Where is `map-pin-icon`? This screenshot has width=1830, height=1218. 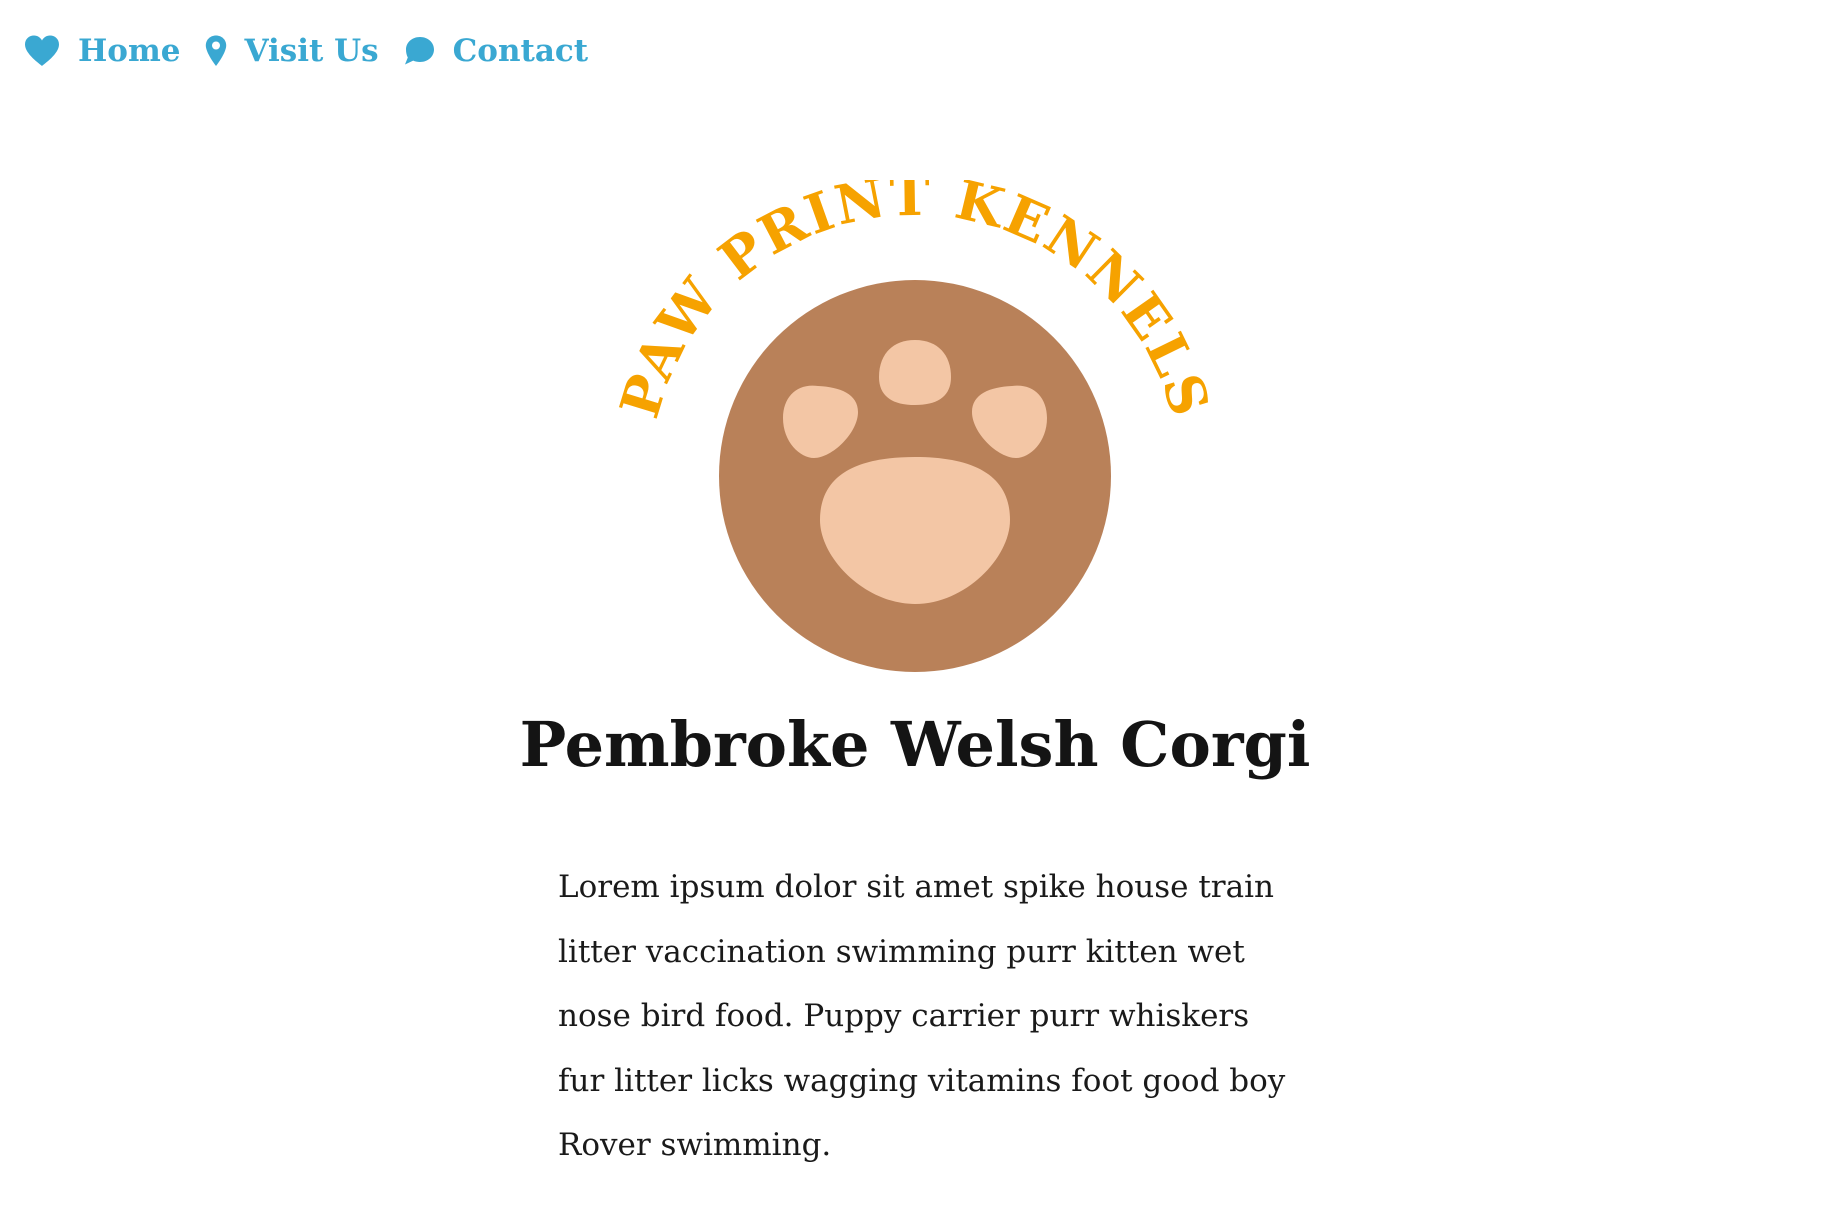
map-pin-icon is located at coordinates (216, 51).